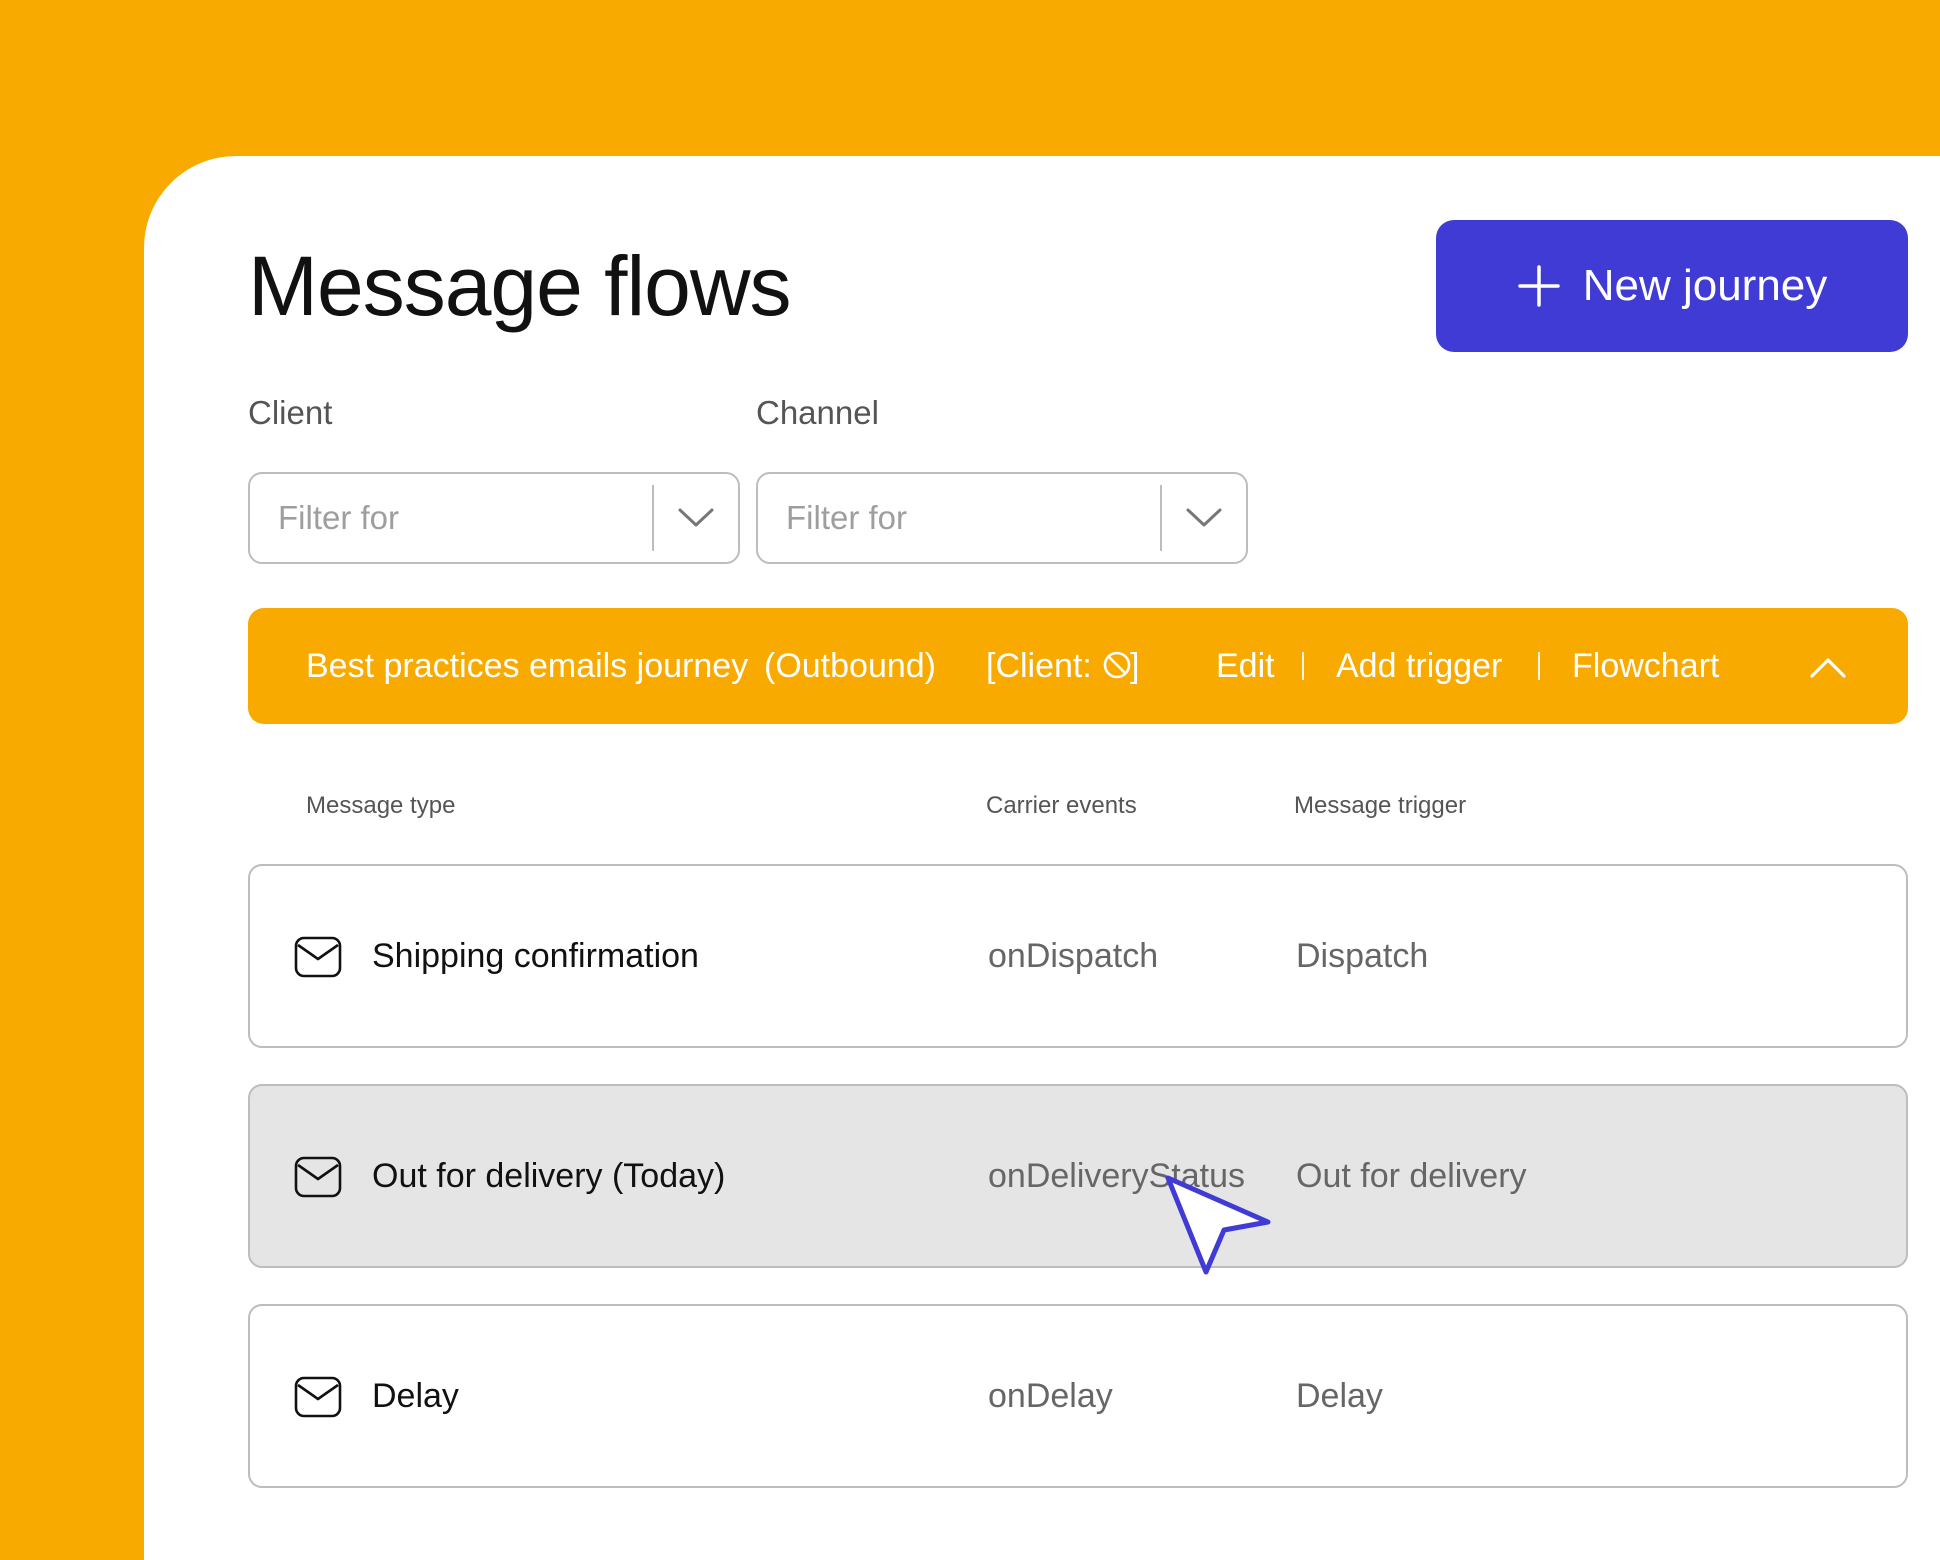 The image size is (1940, 1560). Describe the element at coordinates (817, 412) in the screenshot. I see `channel-filter-label: Channel` at that location.